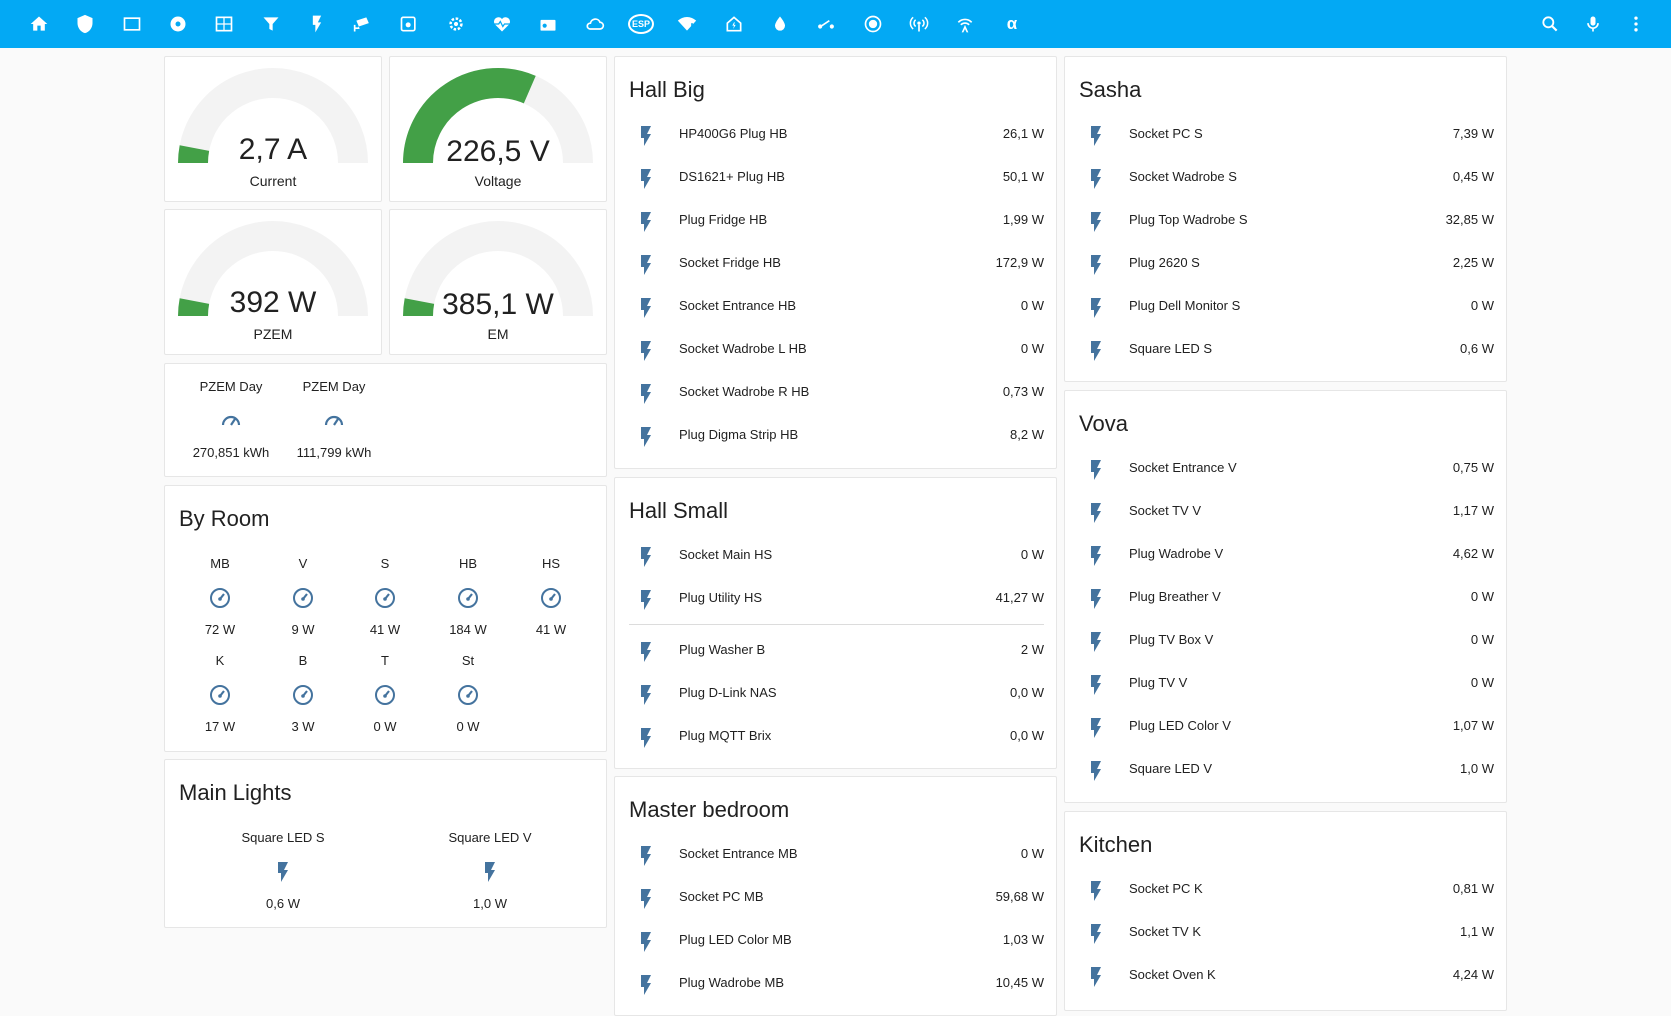  I want to click on glance-square-led-v: Square LED V 1,0 W, so click(490, 875).